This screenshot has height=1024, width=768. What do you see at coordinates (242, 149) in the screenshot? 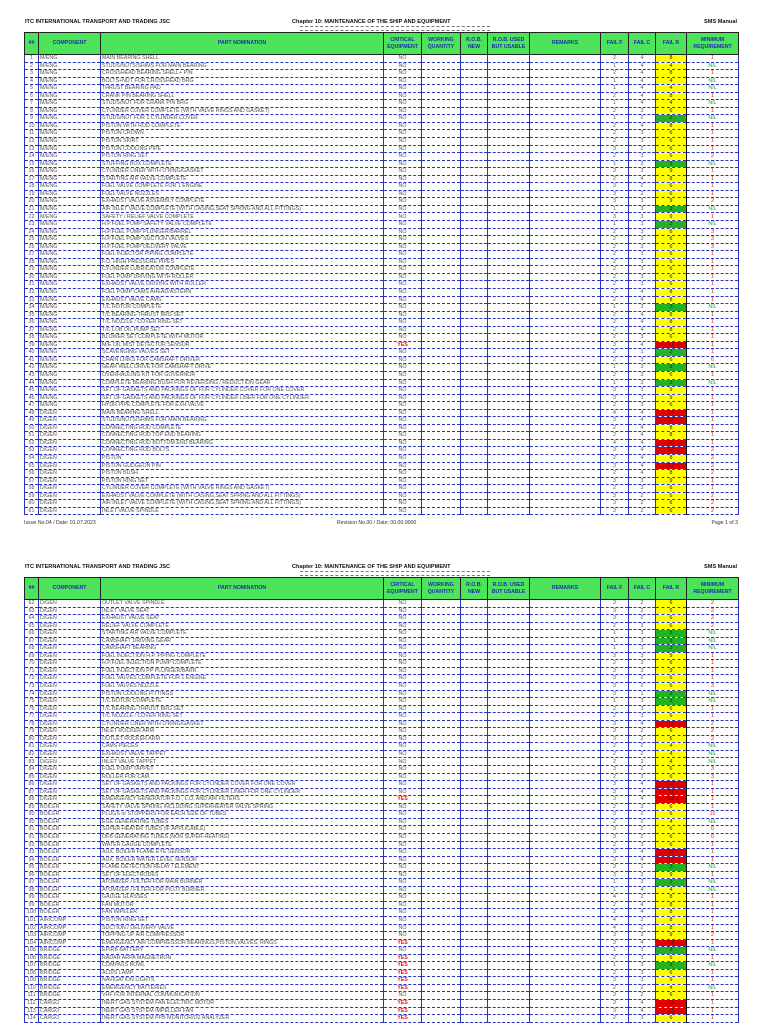
I see `cell-part: PISTON COOLING PIPE` at bounding box center [242, 149].